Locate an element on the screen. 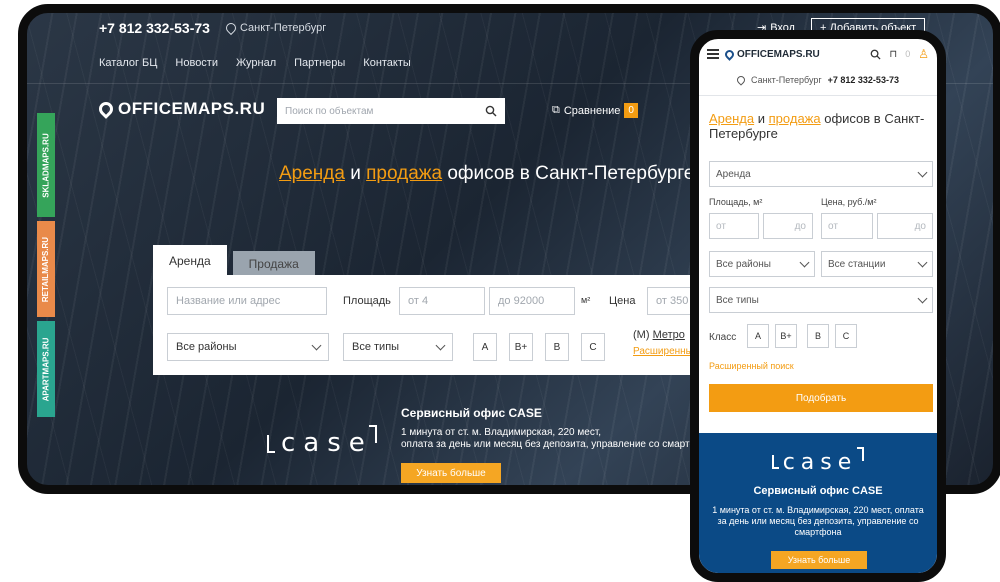 The height and width of the screenshot is (582, 1000). advanced-search-link: Расширенный поиск is located at coordinates (751, 366).